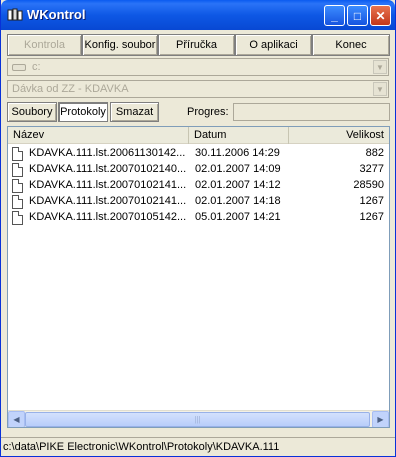 The image size is (396, 457). Describe the element at coordinates (371, 169) in the screenshot. I see `file-size: 3277` at that location.